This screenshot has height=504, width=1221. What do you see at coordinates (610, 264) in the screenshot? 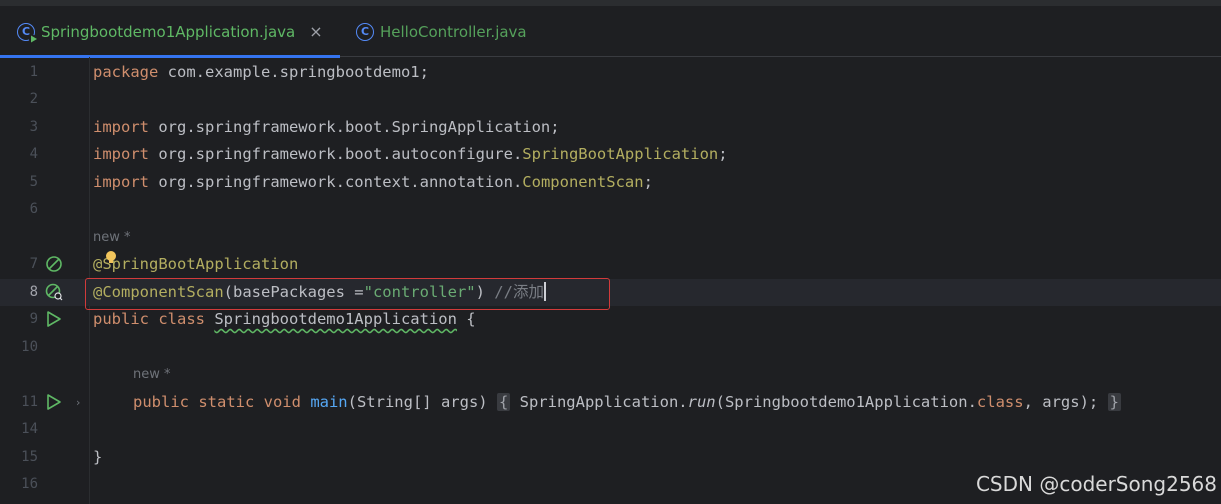
I see `code-line: 7 @SpringBootApplication` at bounding box center [610, 264].